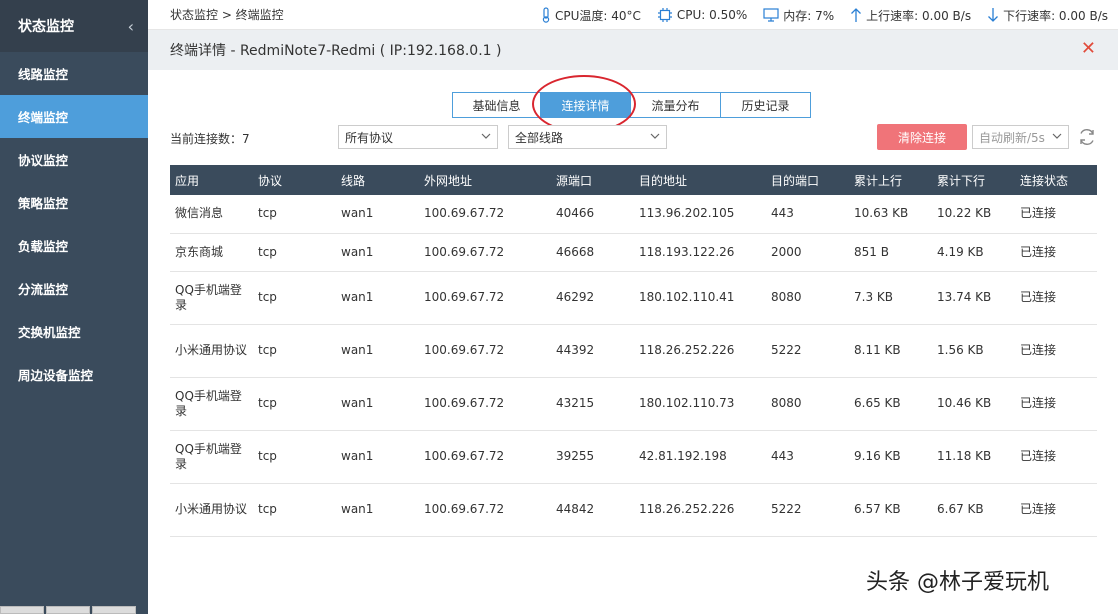 This screenshot has width=1118, height=614. What do you see at coordinates (592, 457) in the screenshot?
I see `table-cell: 39255` at bounding box center [592, 457].